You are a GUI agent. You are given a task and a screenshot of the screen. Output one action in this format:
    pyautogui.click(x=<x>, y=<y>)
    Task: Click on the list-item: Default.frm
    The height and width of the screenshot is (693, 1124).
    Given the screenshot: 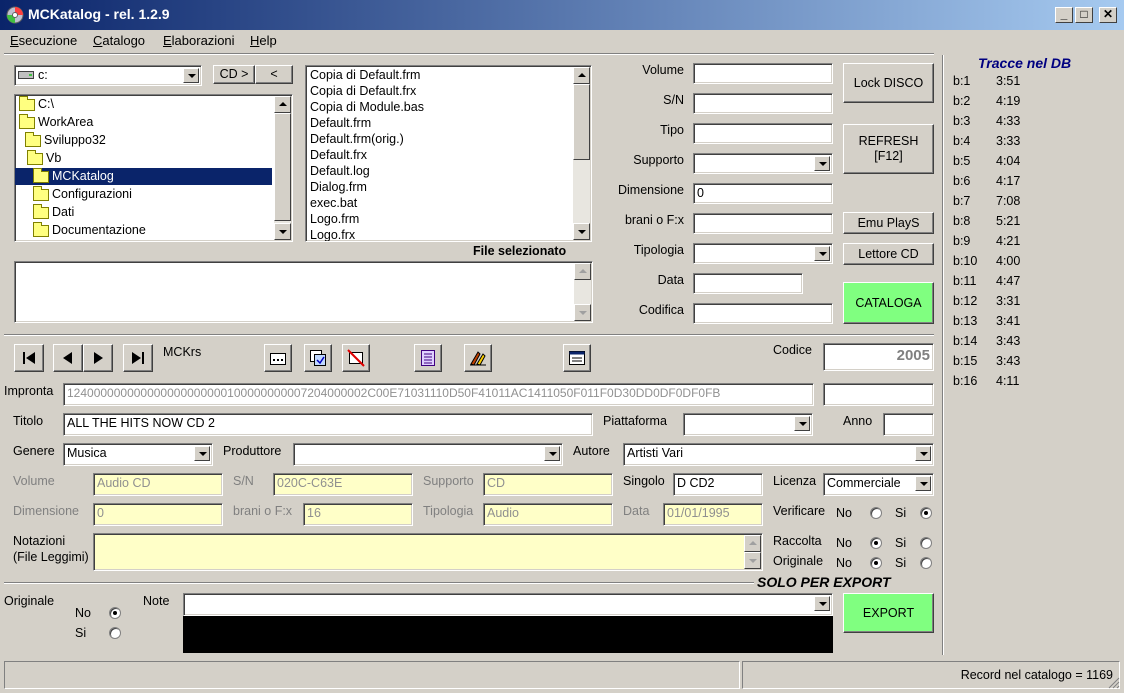 What is the action you would take?
    pyautogui.click(x=440, y=123)
    